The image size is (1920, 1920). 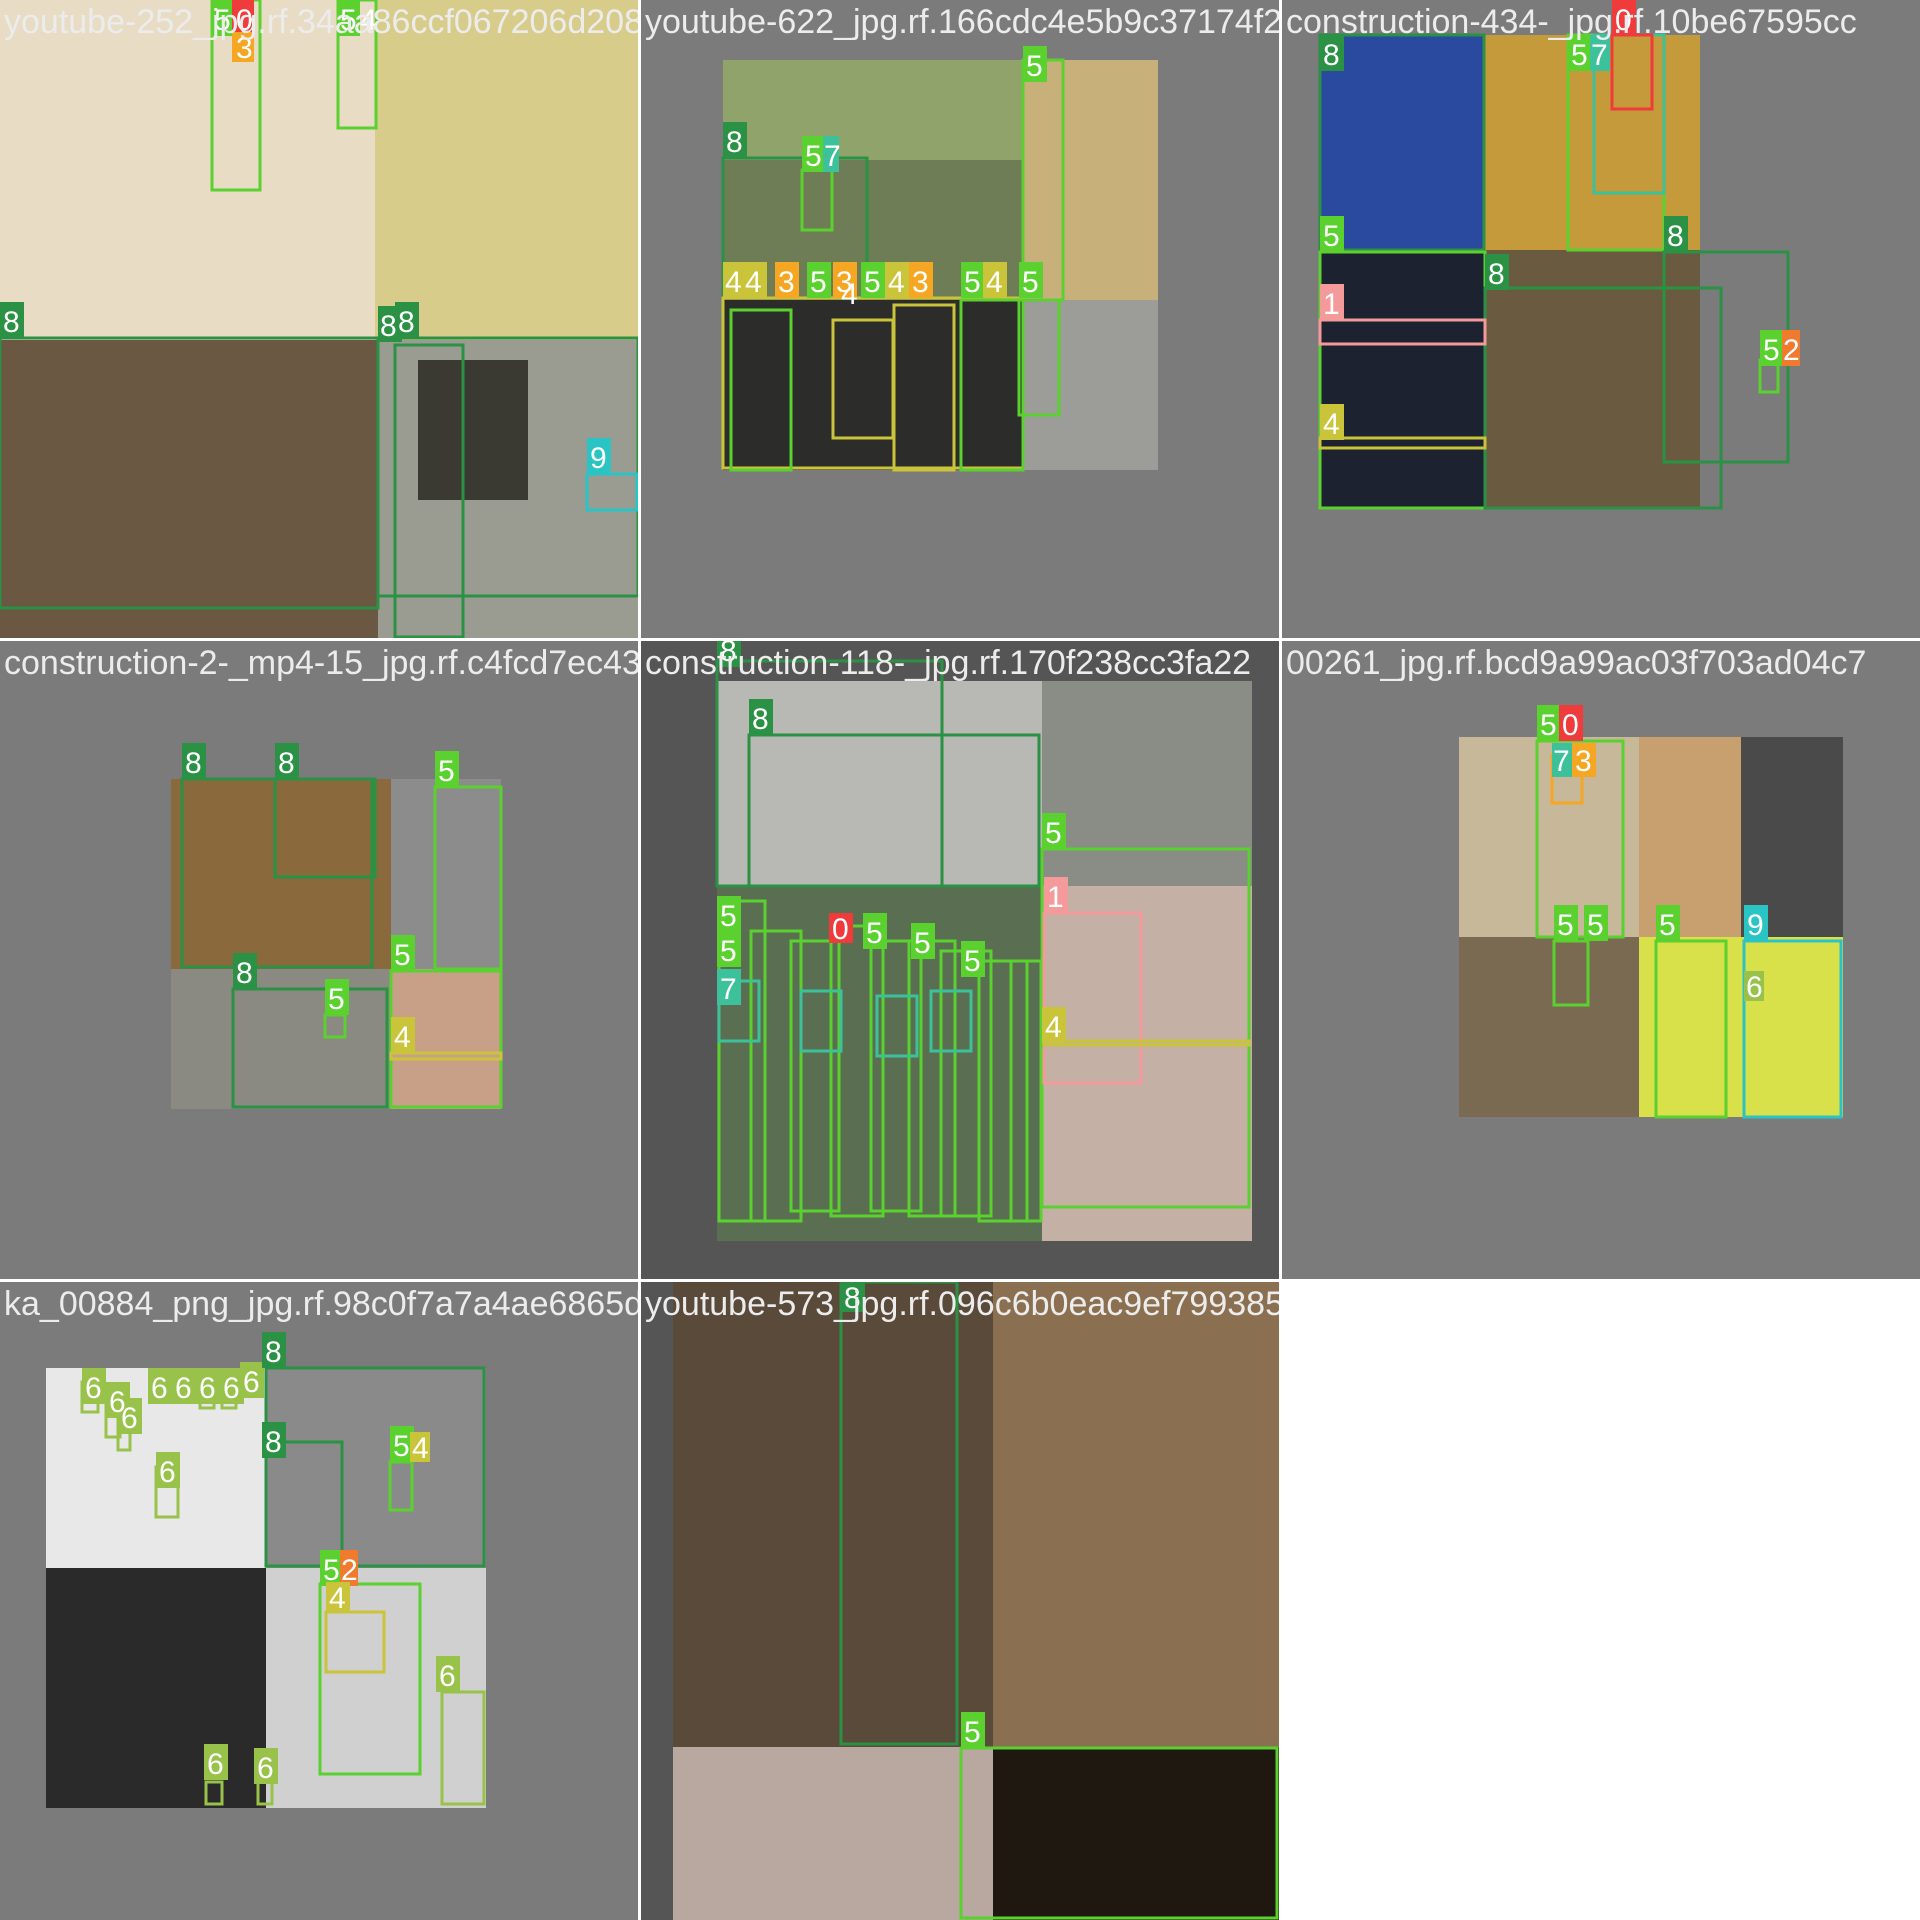 What do you see at coordinates (1576, 663) in the screenshot?
I see `tile-filename: 00261_jpg.rf.bcd9a99ac03f703ad04c7` at bounding box center [1576, 663].